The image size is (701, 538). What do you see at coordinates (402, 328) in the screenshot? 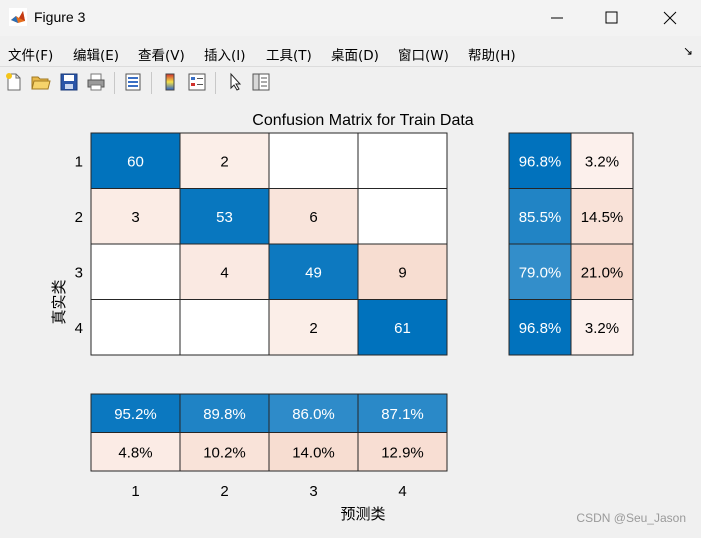
I see `matrix-cell-r4-c4-label: 61` at bounding box center [402, 328].